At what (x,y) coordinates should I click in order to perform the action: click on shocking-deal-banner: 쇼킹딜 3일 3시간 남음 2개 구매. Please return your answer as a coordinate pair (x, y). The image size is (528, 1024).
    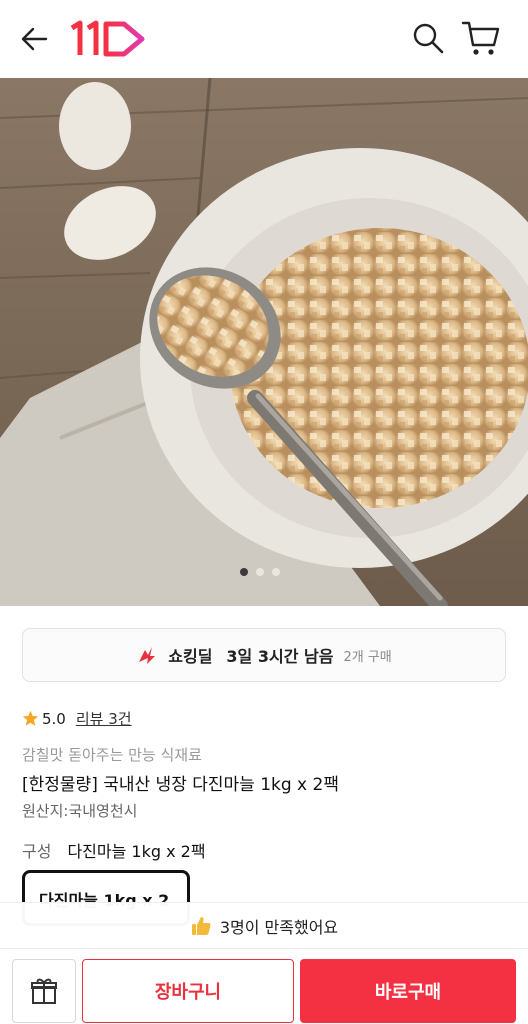
    Looking at the image, I should click on (264, 655).